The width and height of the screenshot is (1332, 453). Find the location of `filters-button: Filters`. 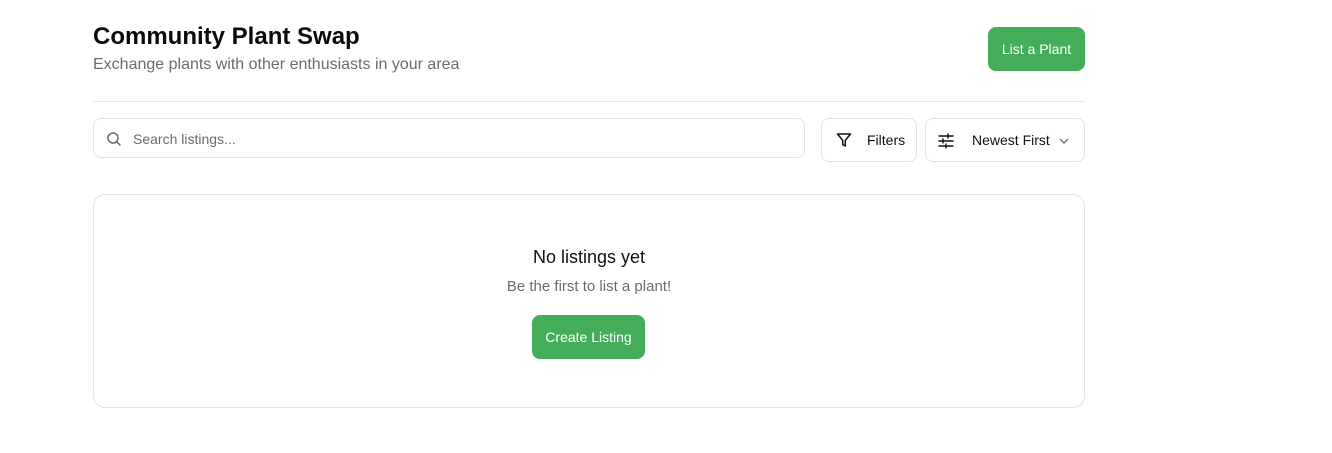

filters-button: Filters is located at coordinates (869, 140).